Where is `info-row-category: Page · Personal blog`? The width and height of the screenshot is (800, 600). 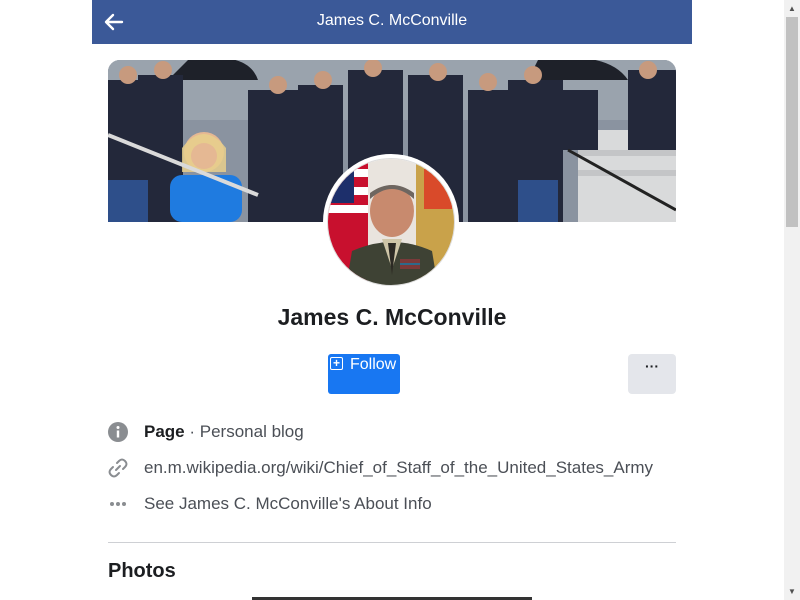
info-row-category: Page · Personal blog is located at coordinates (392, 432).